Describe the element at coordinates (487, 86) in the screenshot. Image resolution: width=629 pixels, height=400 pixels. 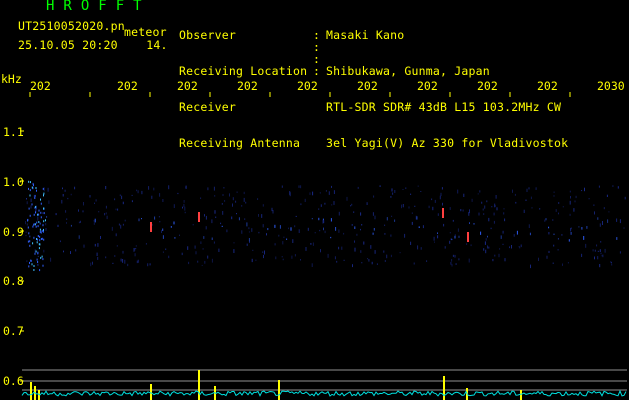
I see `x-tick: 202` at that location.